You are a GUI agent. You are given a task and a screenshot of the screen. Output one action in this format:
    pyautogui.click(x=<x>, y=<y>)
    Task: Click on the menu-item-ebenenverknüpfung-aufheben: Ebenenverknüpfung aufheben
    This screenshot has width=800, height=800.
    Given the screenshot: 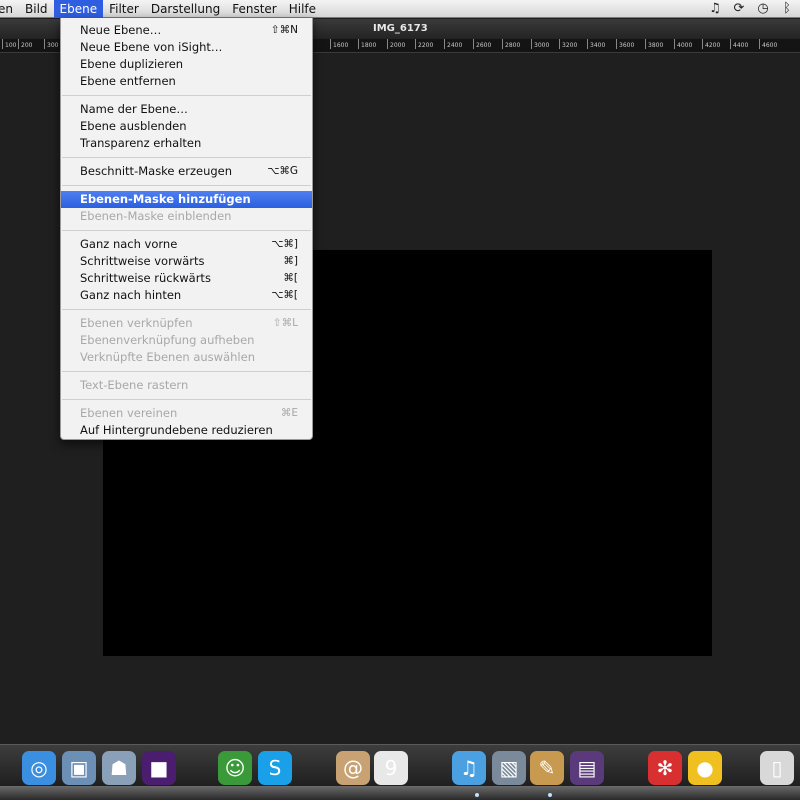 What is the action you would take?
    pyautogui.click(x=186, y=340)
    